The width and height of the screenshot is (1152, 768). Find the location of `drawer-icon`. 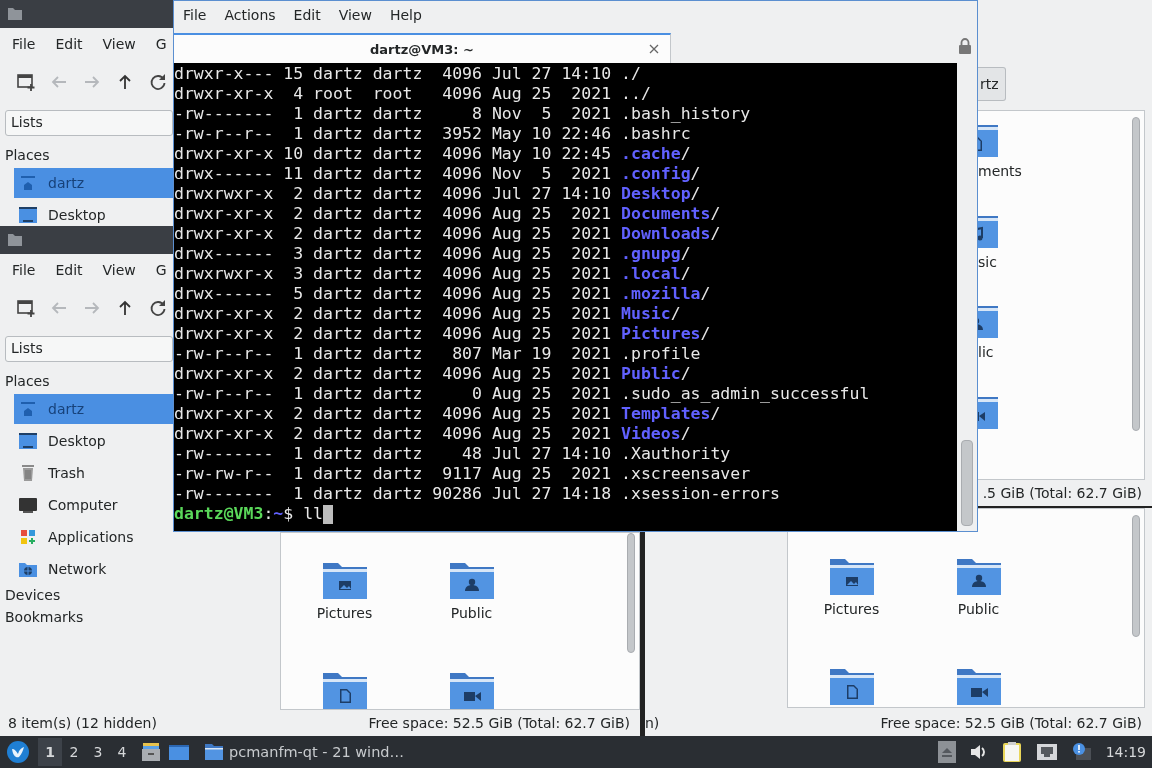

drawer-icon is located at coordinates (151, 752).